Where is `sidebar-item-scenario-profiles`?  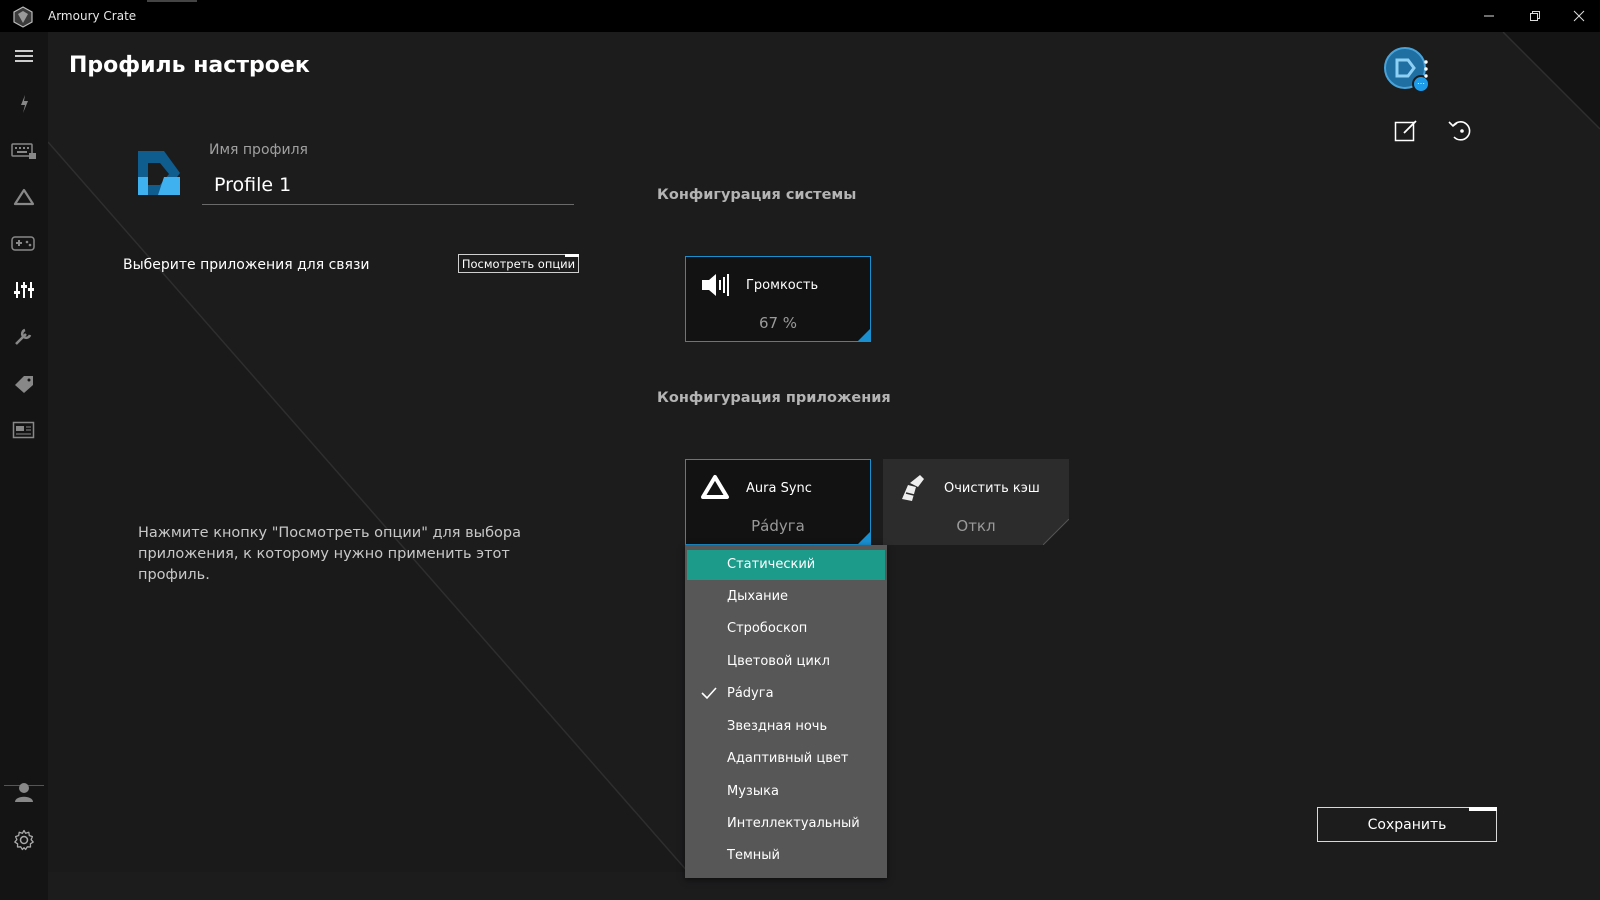
sidebar-item-scenario-profiles is located at coordinates (24, 290).